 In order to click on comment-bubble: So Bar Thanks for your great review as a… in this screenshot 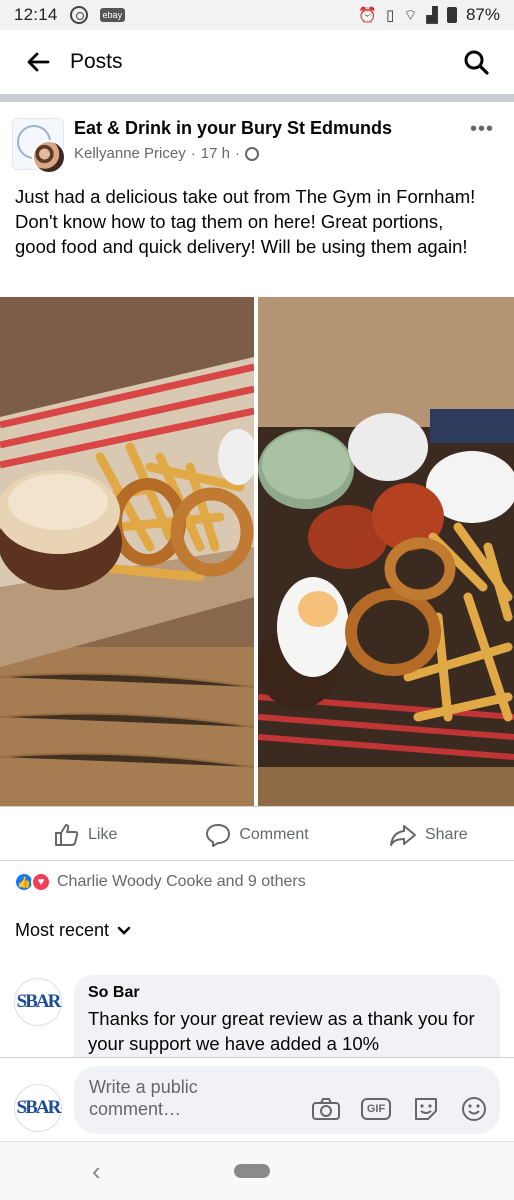, I will do `click(287, 1016)`.